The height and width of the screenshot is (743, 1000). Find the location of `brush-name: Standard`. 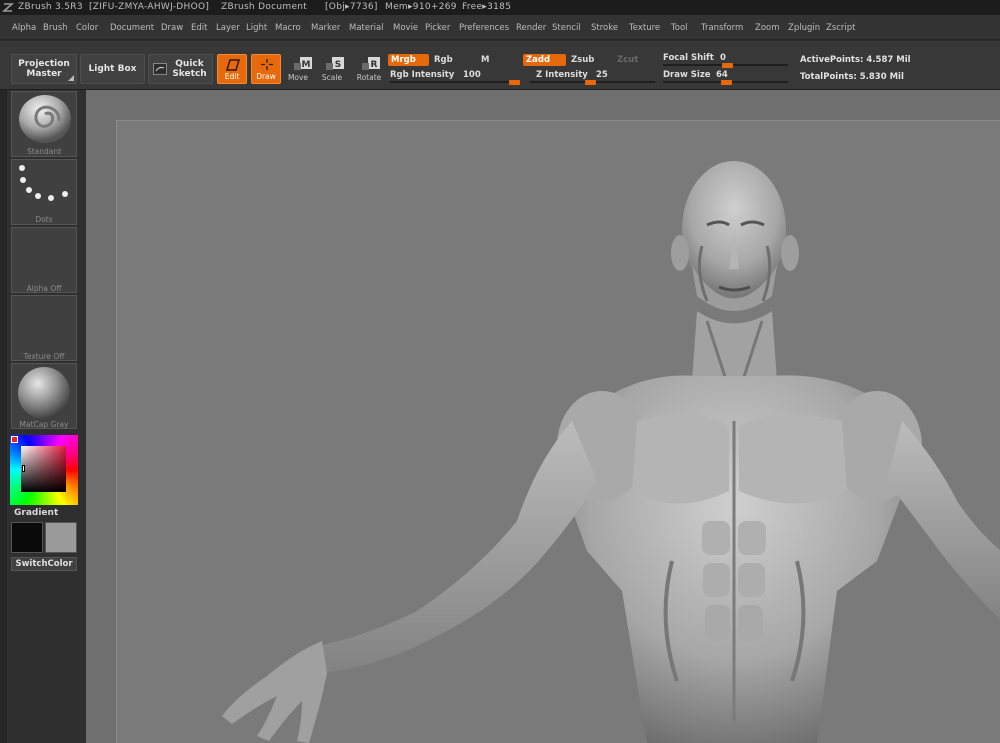

brush-name: Standard is located at coordinates (44, 151).